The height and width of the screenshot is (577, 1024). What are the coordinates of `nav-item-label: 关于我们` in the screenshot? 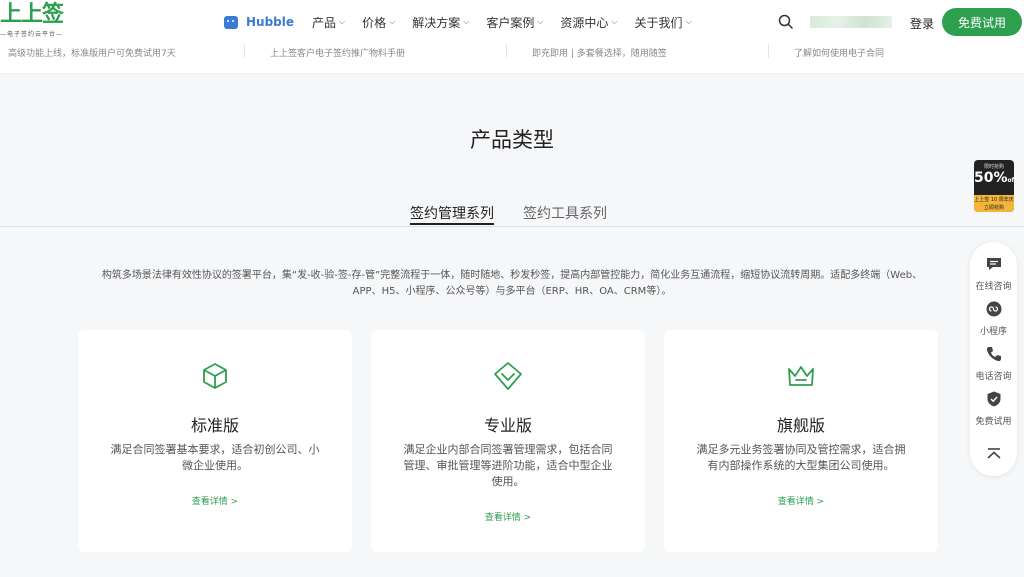 It's located at (658, 22).